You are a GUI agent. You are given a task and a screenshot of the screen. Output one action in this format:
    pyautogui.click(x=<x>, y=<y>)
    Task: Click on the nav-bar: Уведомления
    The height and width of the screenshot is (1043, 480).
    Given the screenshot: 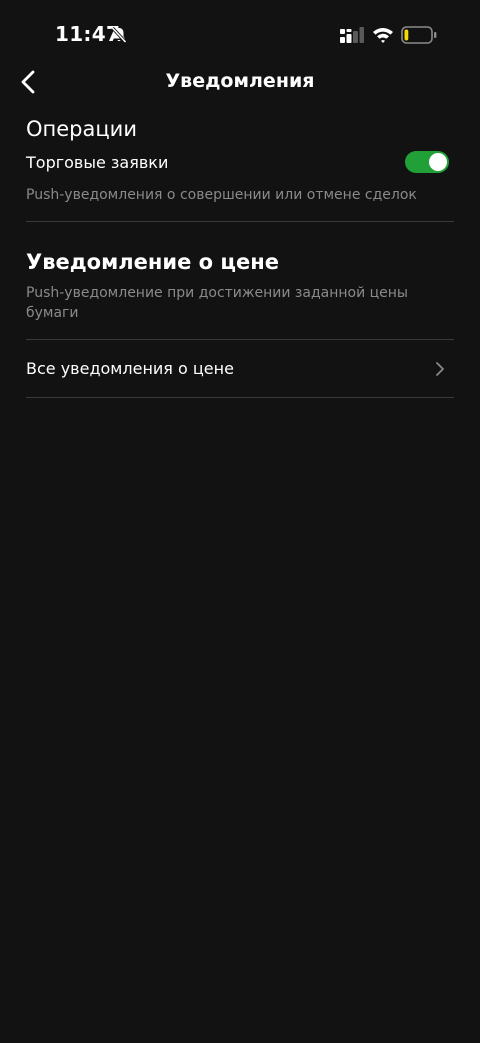 What is the action you would take?
    pyautogui.click(x=240, y=82)
    